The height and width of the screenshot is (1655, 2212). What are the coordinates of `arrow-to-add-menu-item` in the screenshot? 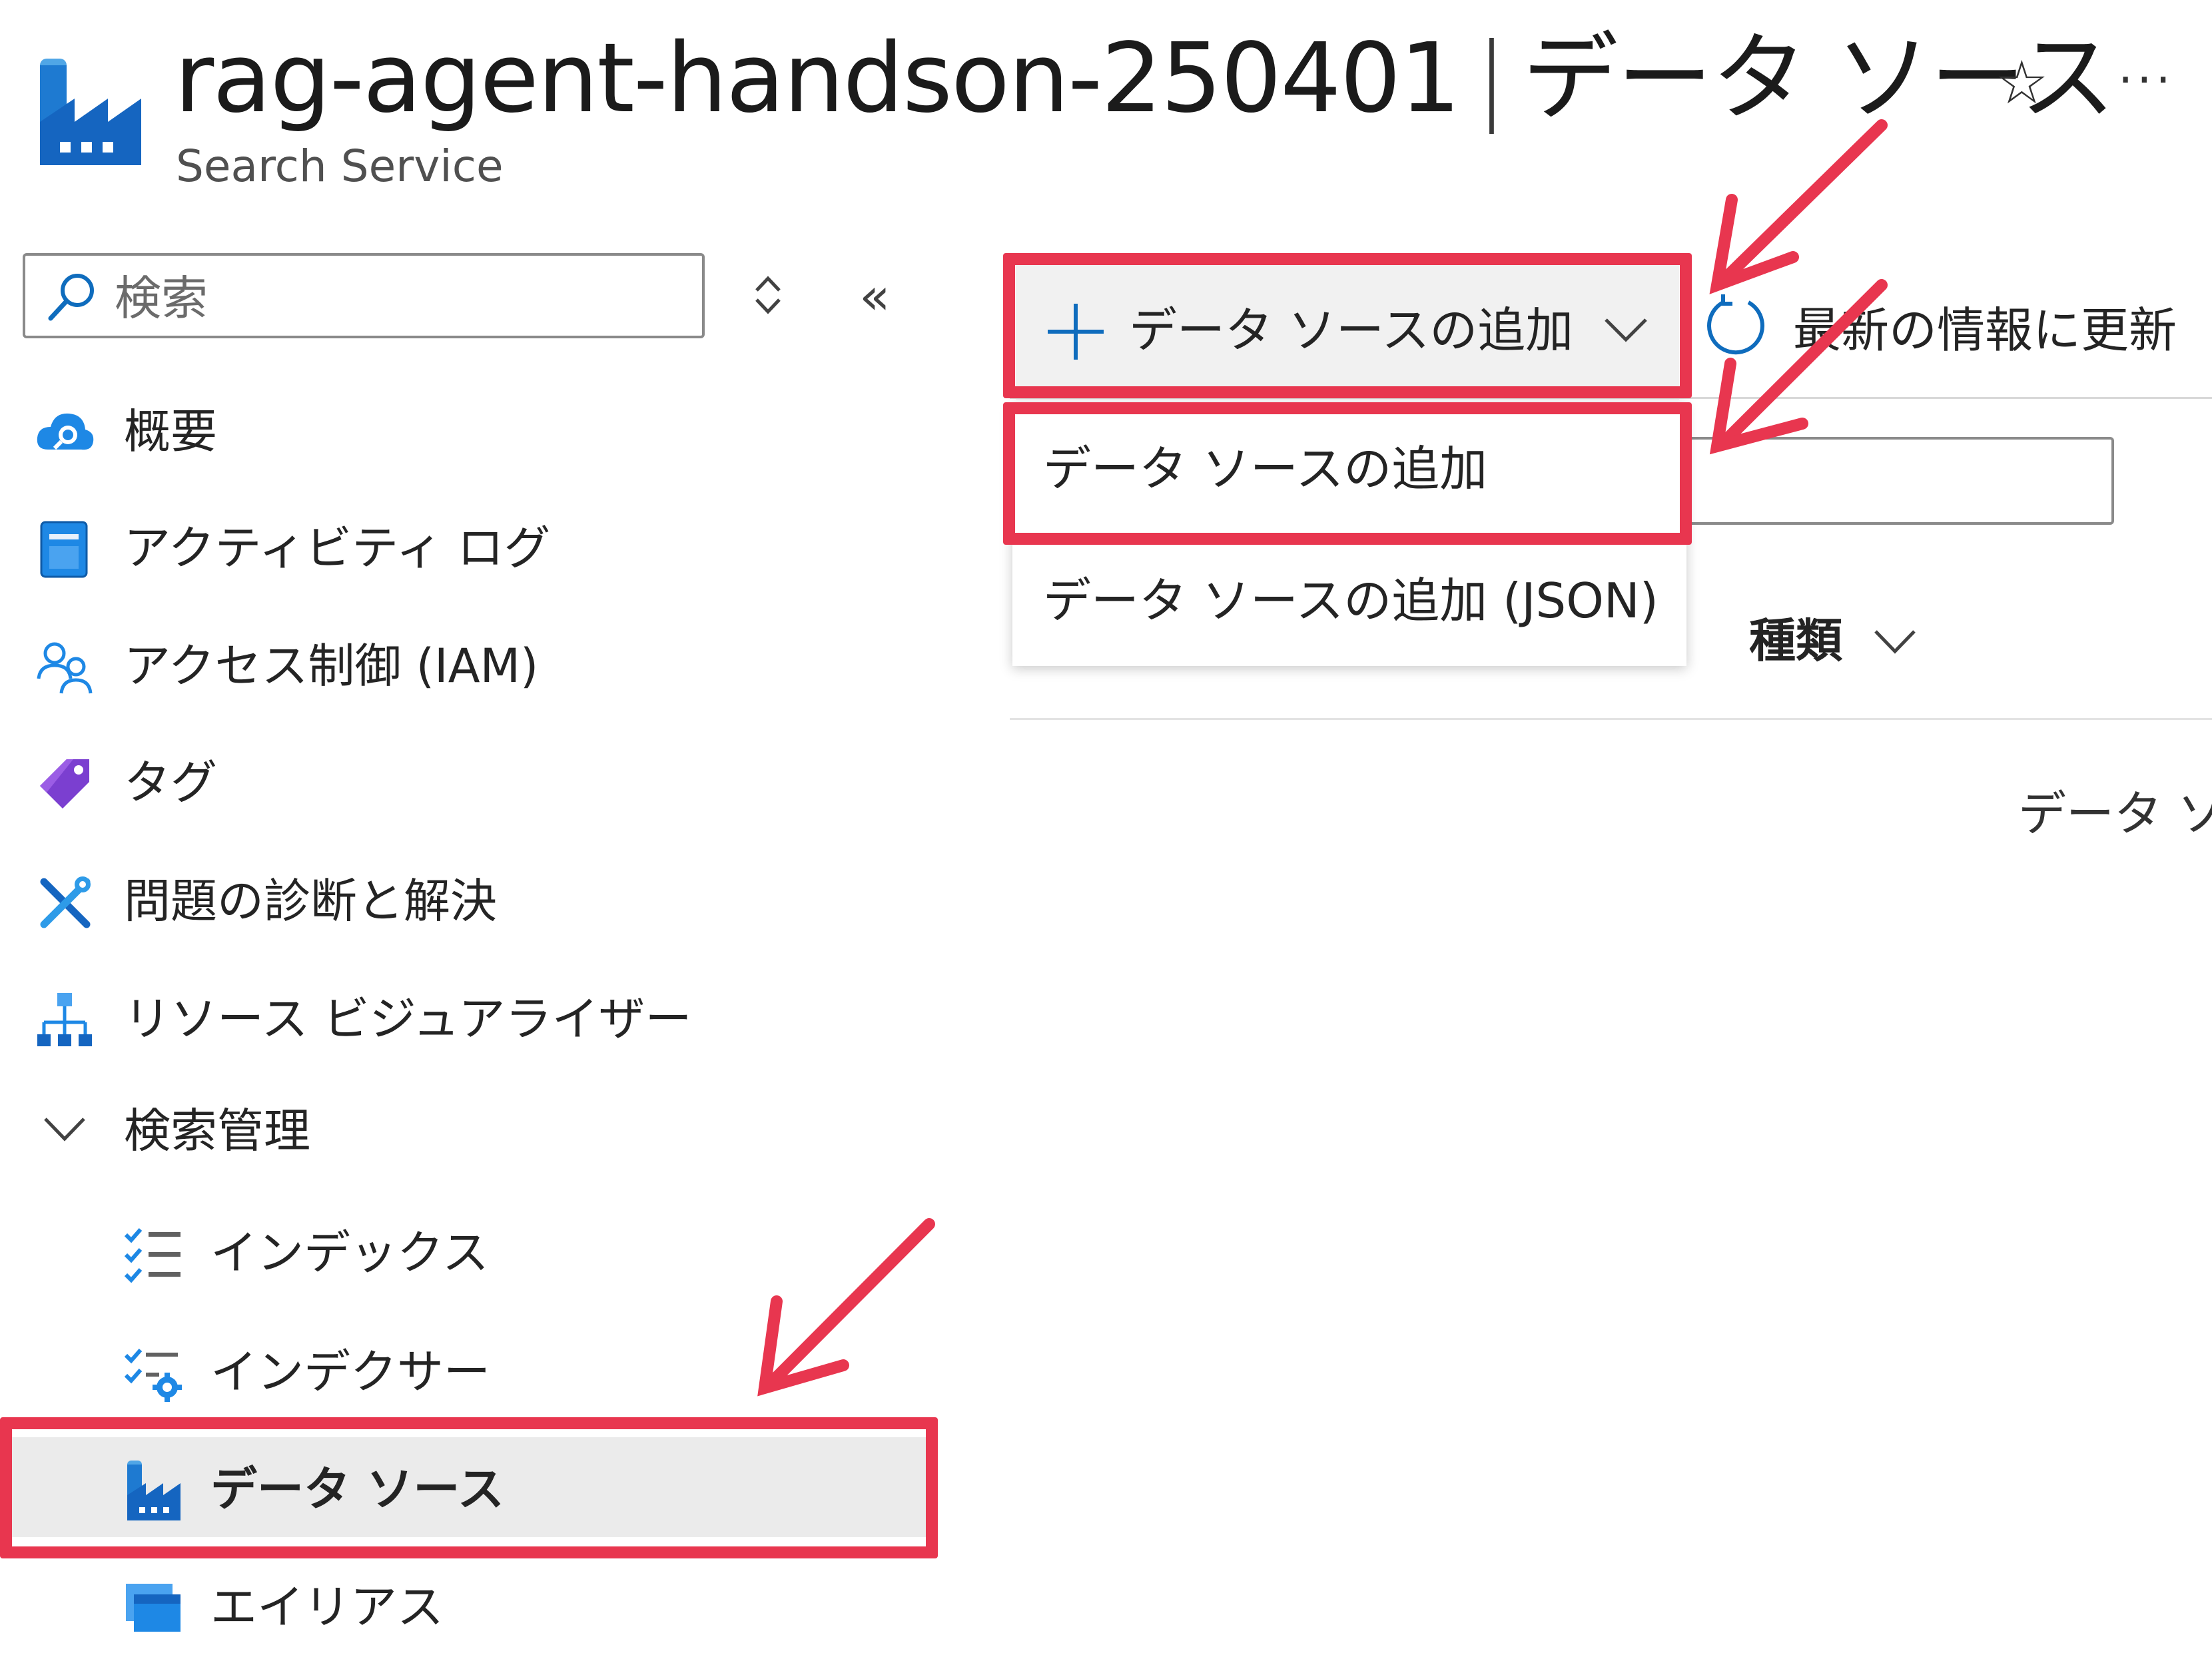 It's located at (1804, 363).